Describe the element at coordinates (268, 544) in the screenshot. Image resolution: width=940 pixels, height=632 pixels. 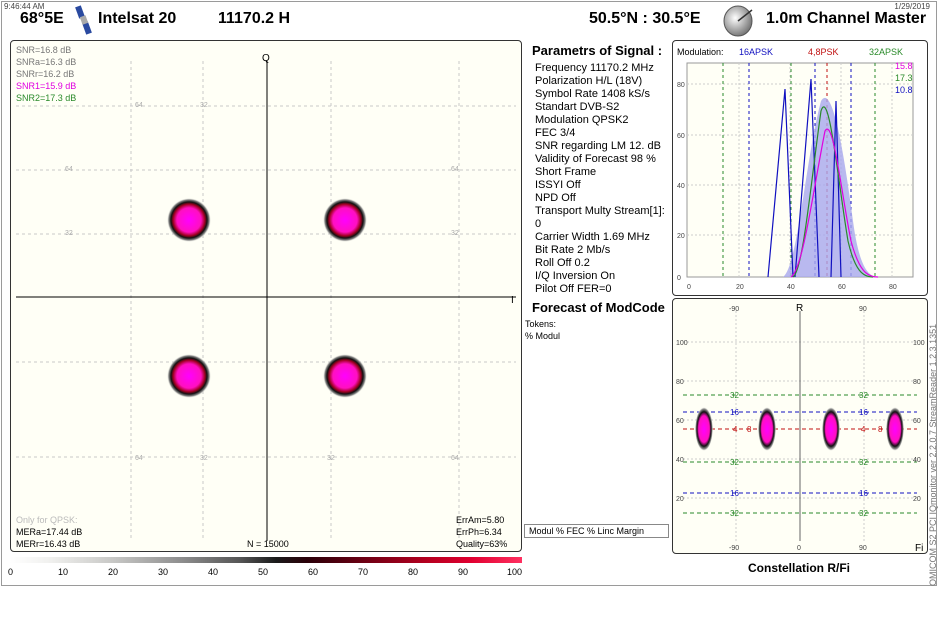
I see `sample-count: N = 15000` at that location.